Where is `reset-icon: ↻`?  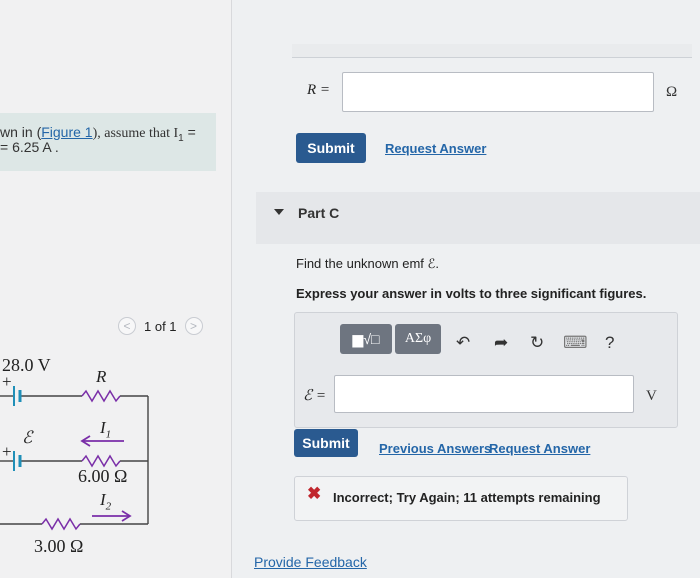
reset-icon: ↻ is located at coordinates (537, 343).